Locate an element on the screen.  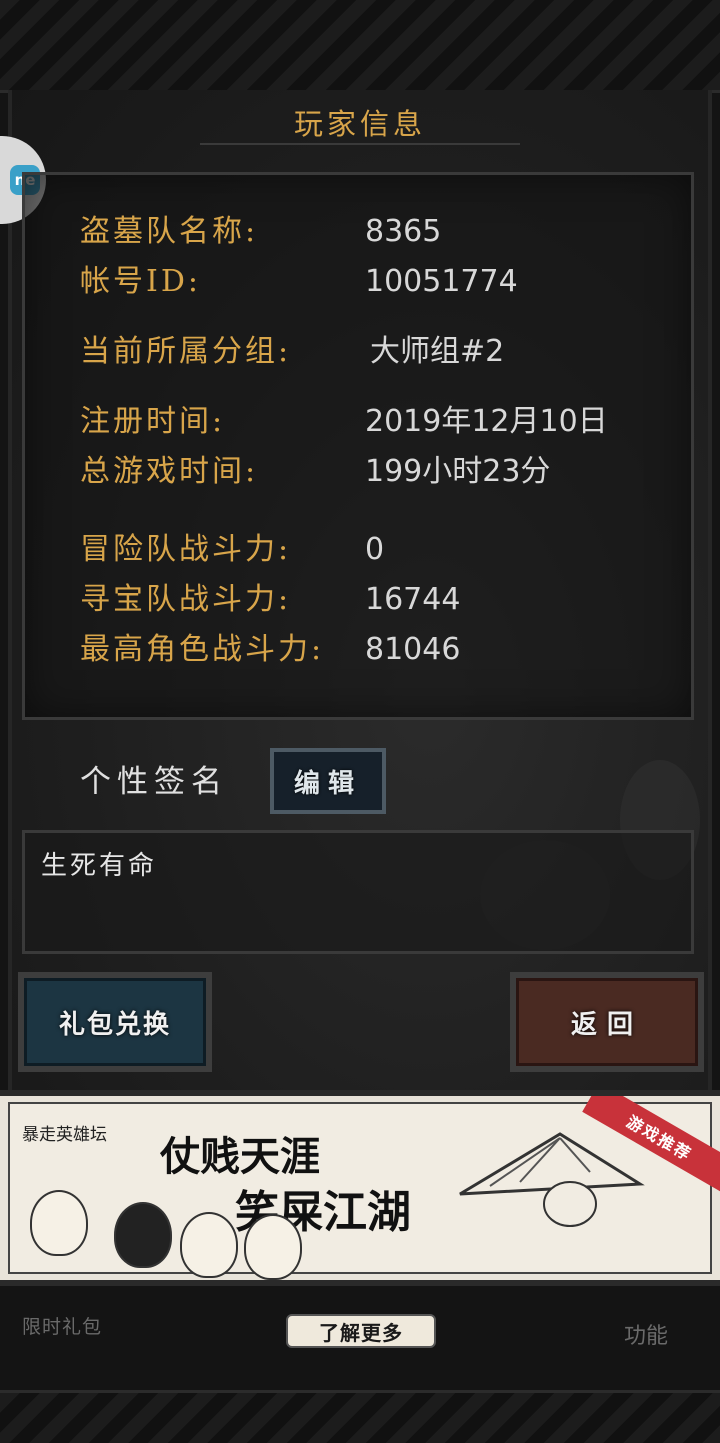
learn-more-button: 了解更多 is located at coordinates (361, 1331).